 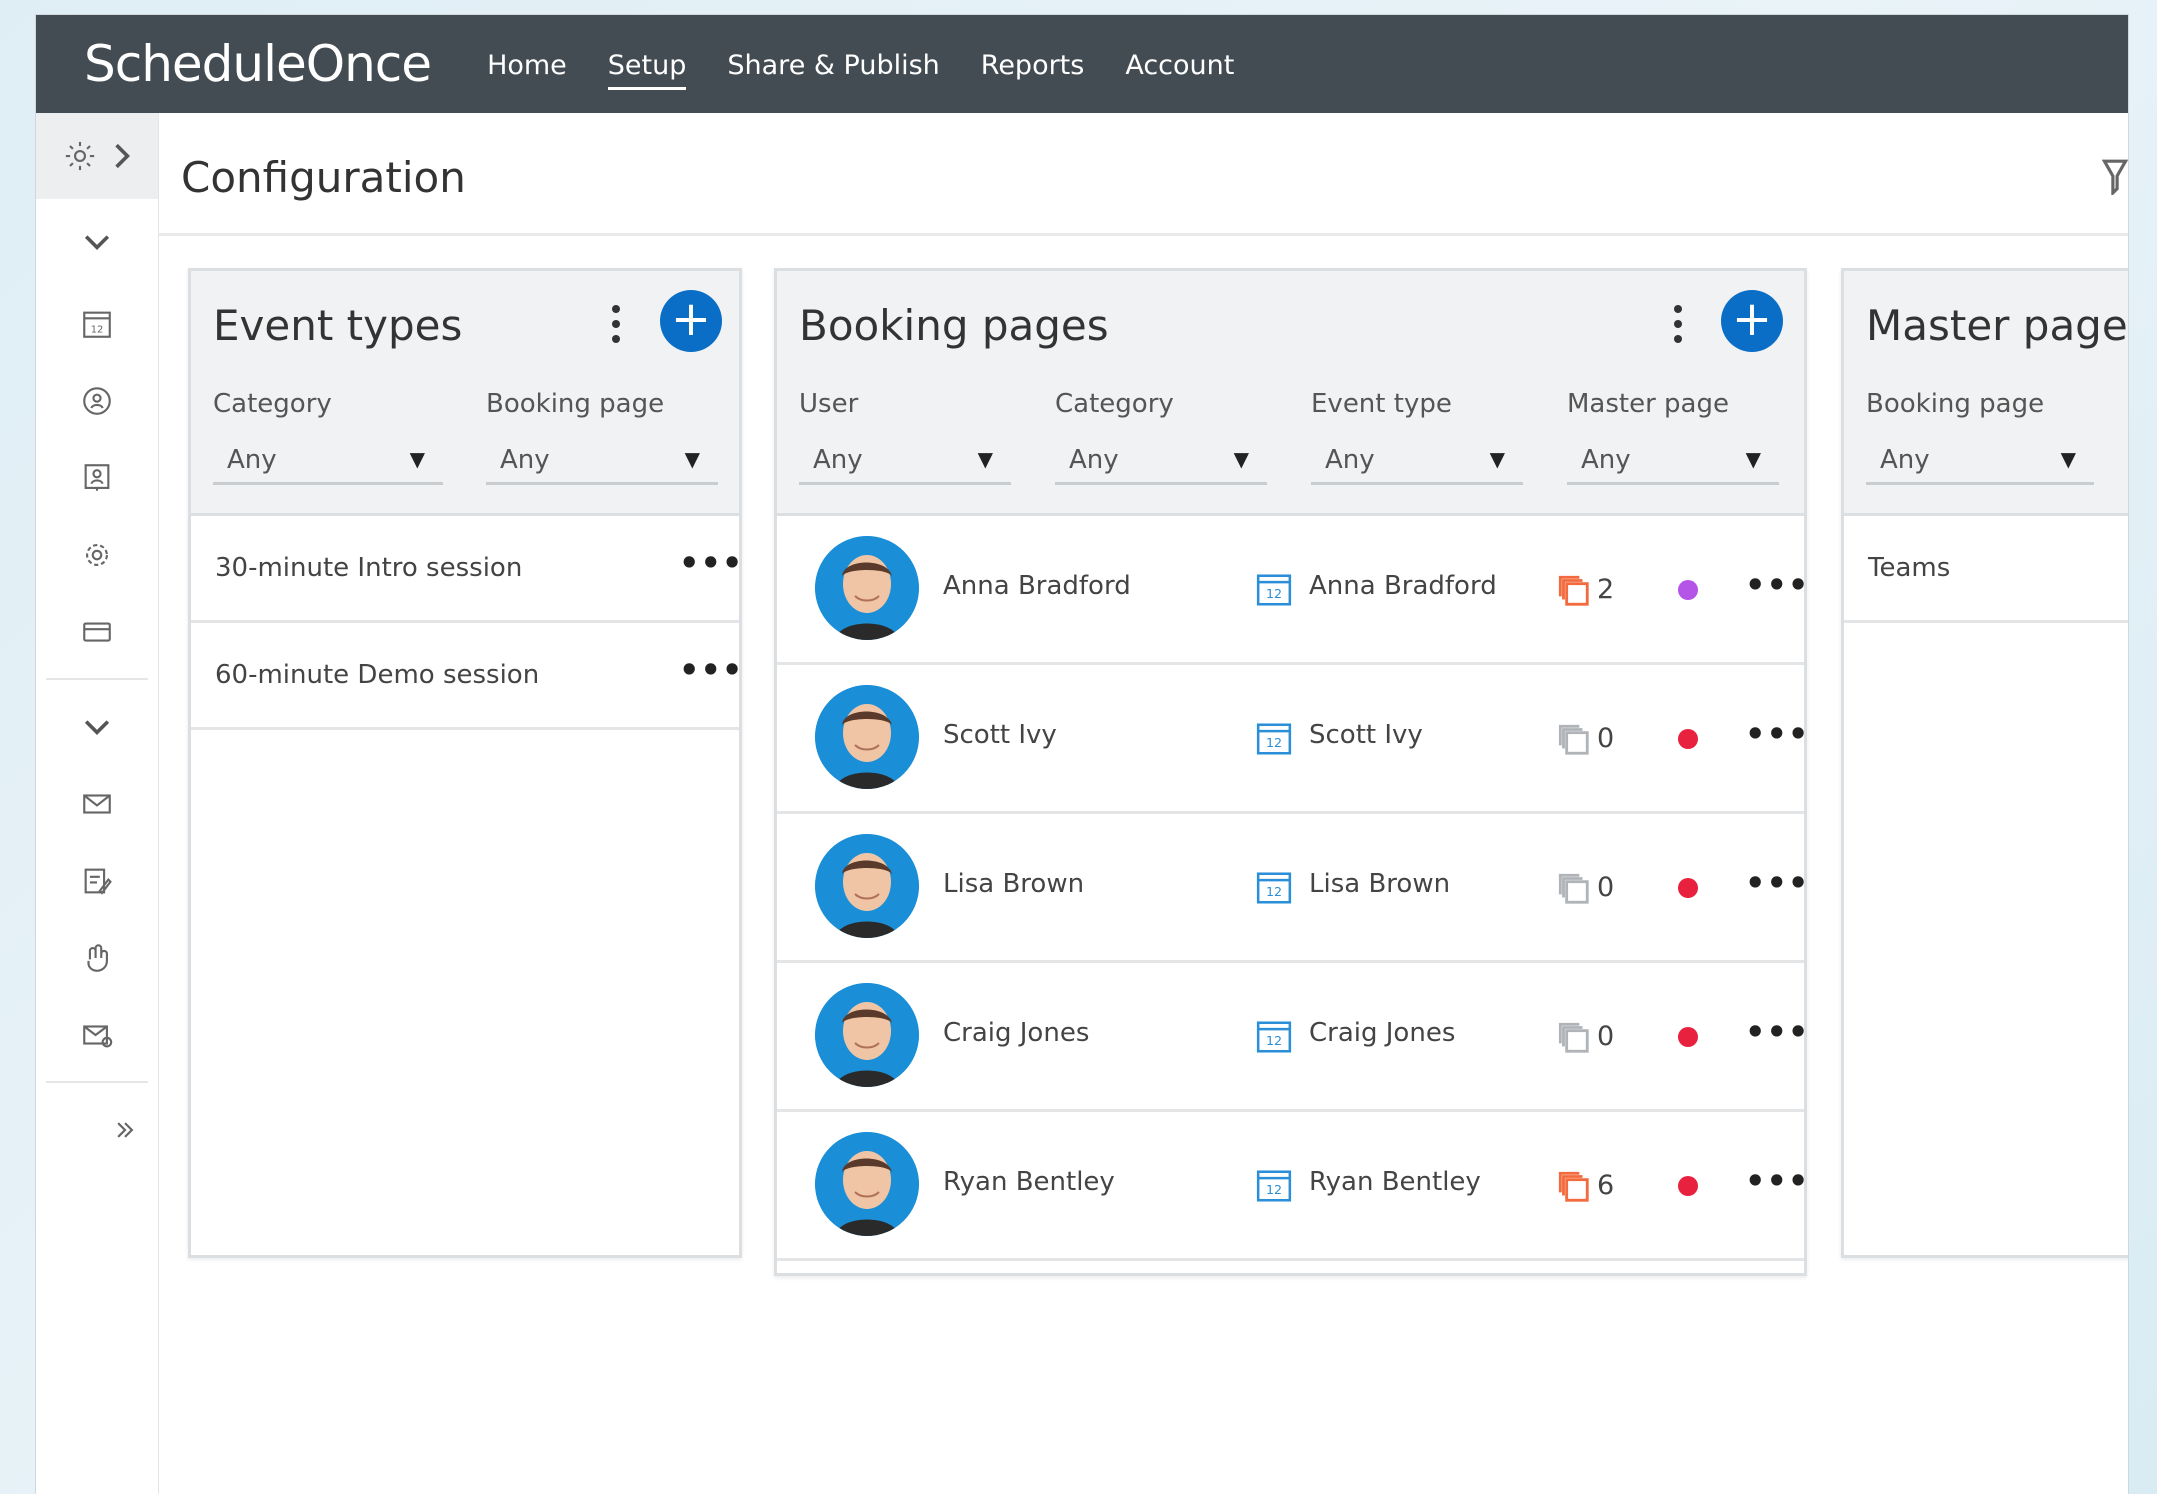 What do you see at coordinates (1417, 437) in the screenshot?
I see `filter-event-type: Event type Any ▼` at bounding box center [1417, 437].